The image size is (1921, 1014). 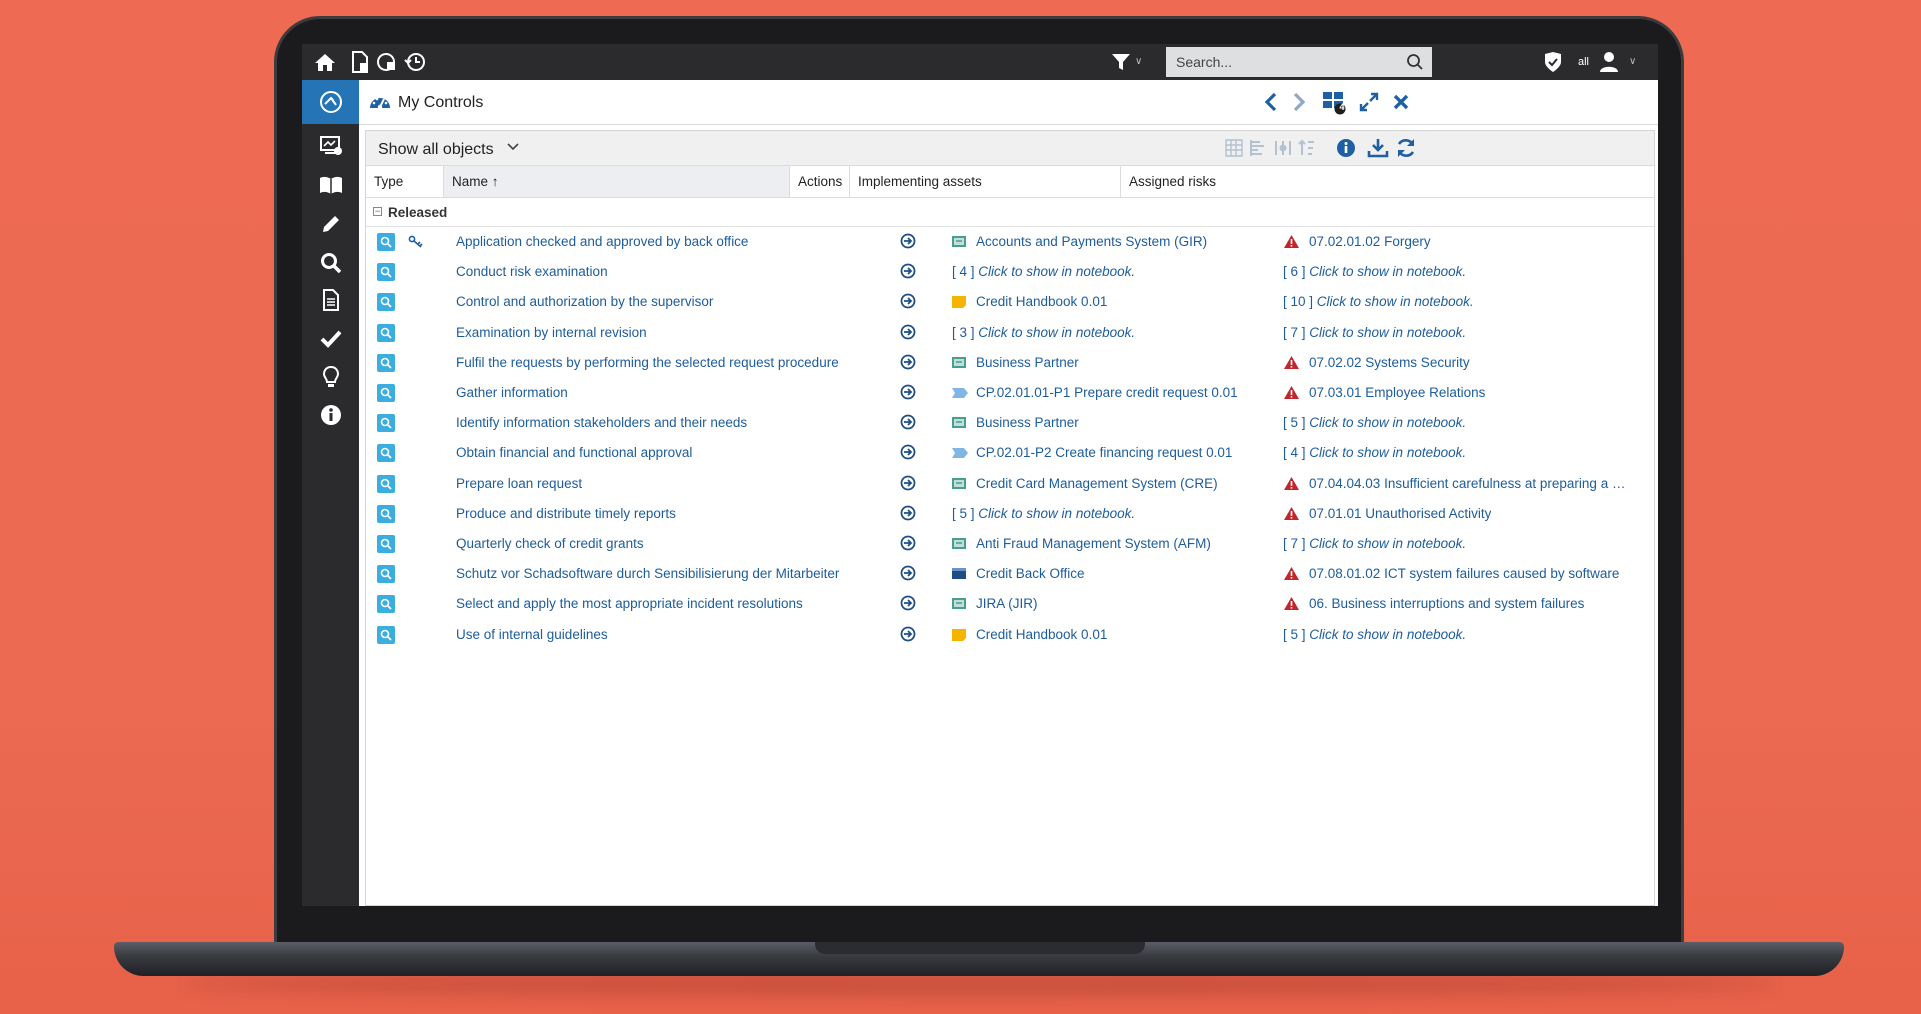 I want to click on control-name-link: Conduct risk examination, so click(x=532, y=271).